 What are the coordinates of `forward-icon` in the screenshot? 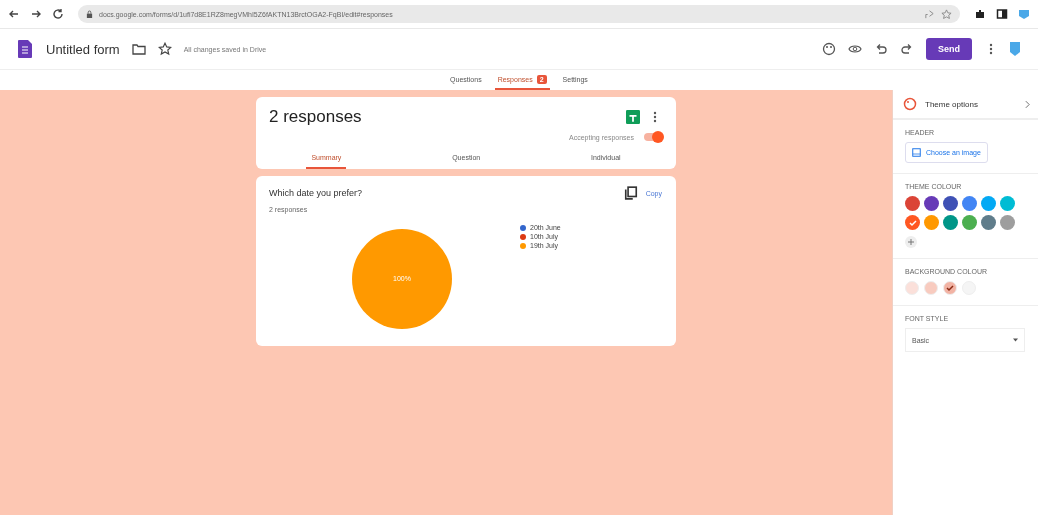 It's located at (36, 14).